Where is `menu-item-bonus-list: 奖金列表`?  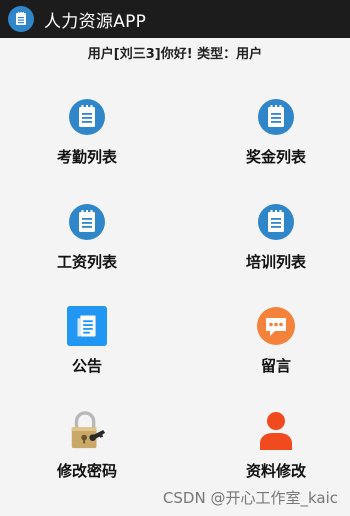
menu-item-bonus-list: 奖金列表 is located at coordinates (276, 132).